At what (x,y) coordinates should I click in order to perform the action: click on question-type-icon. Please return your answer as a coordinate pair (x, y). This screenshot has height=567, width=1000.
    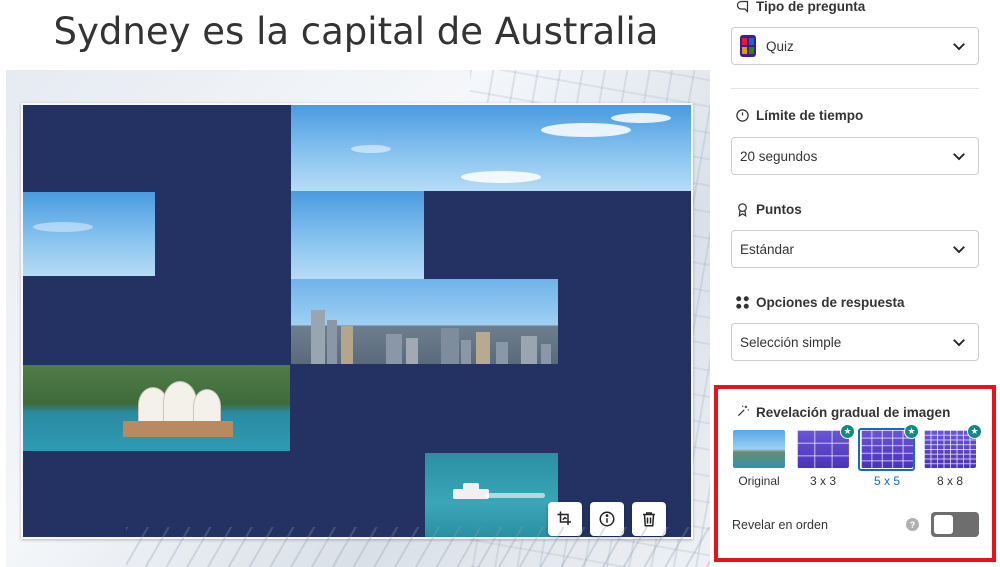
    Looking at the image, I should click on (742, 7).